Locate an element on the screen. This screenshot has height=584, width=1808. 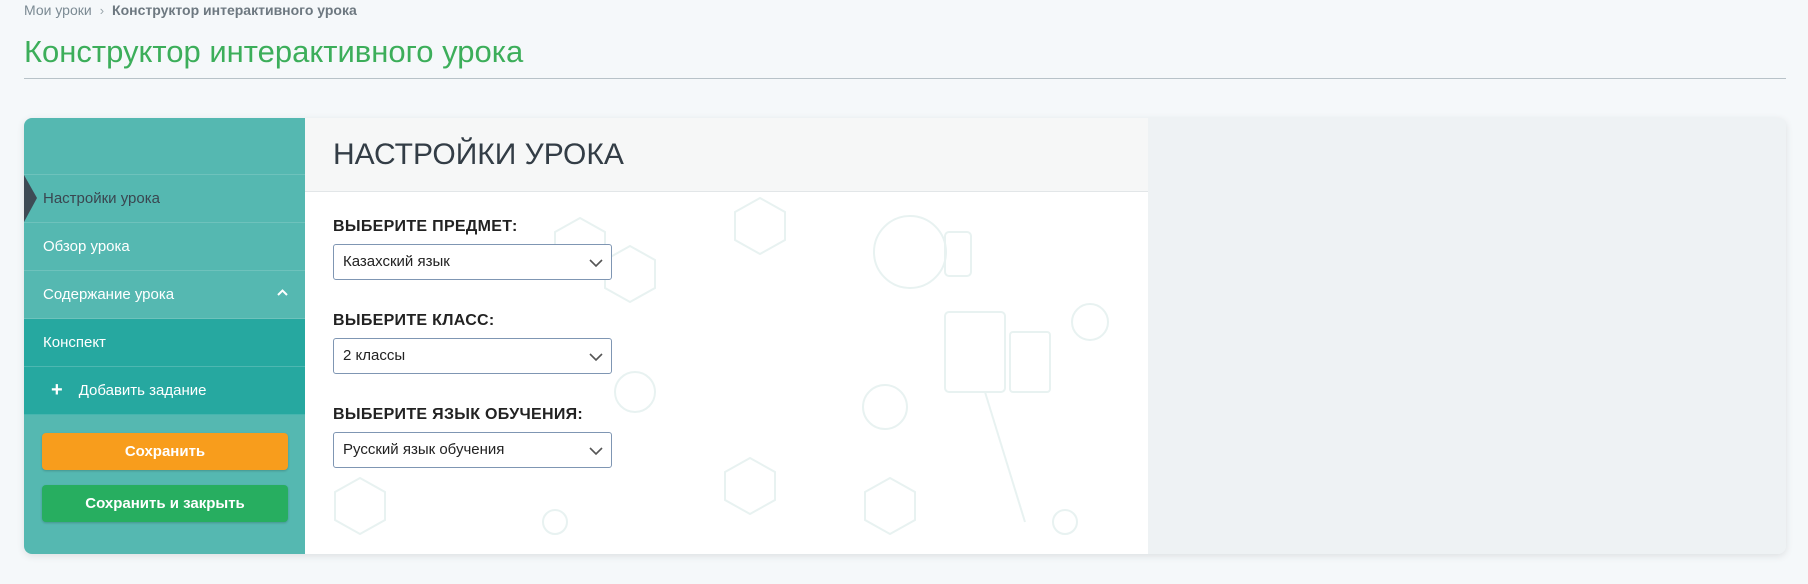
sidebar-item-lesson-overview: Обзор урока is located at coordinates (164, 247).